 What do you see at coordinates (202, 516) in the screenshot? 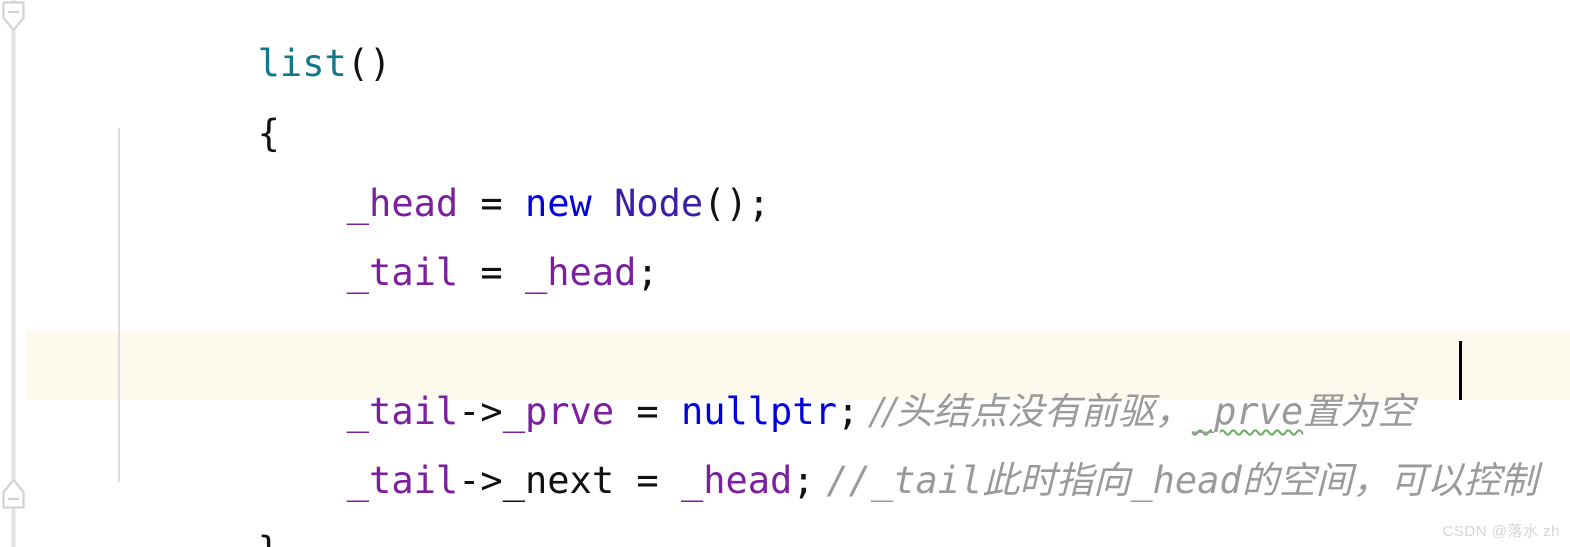
I see `code-line: }` at bounding box center [202, 516].